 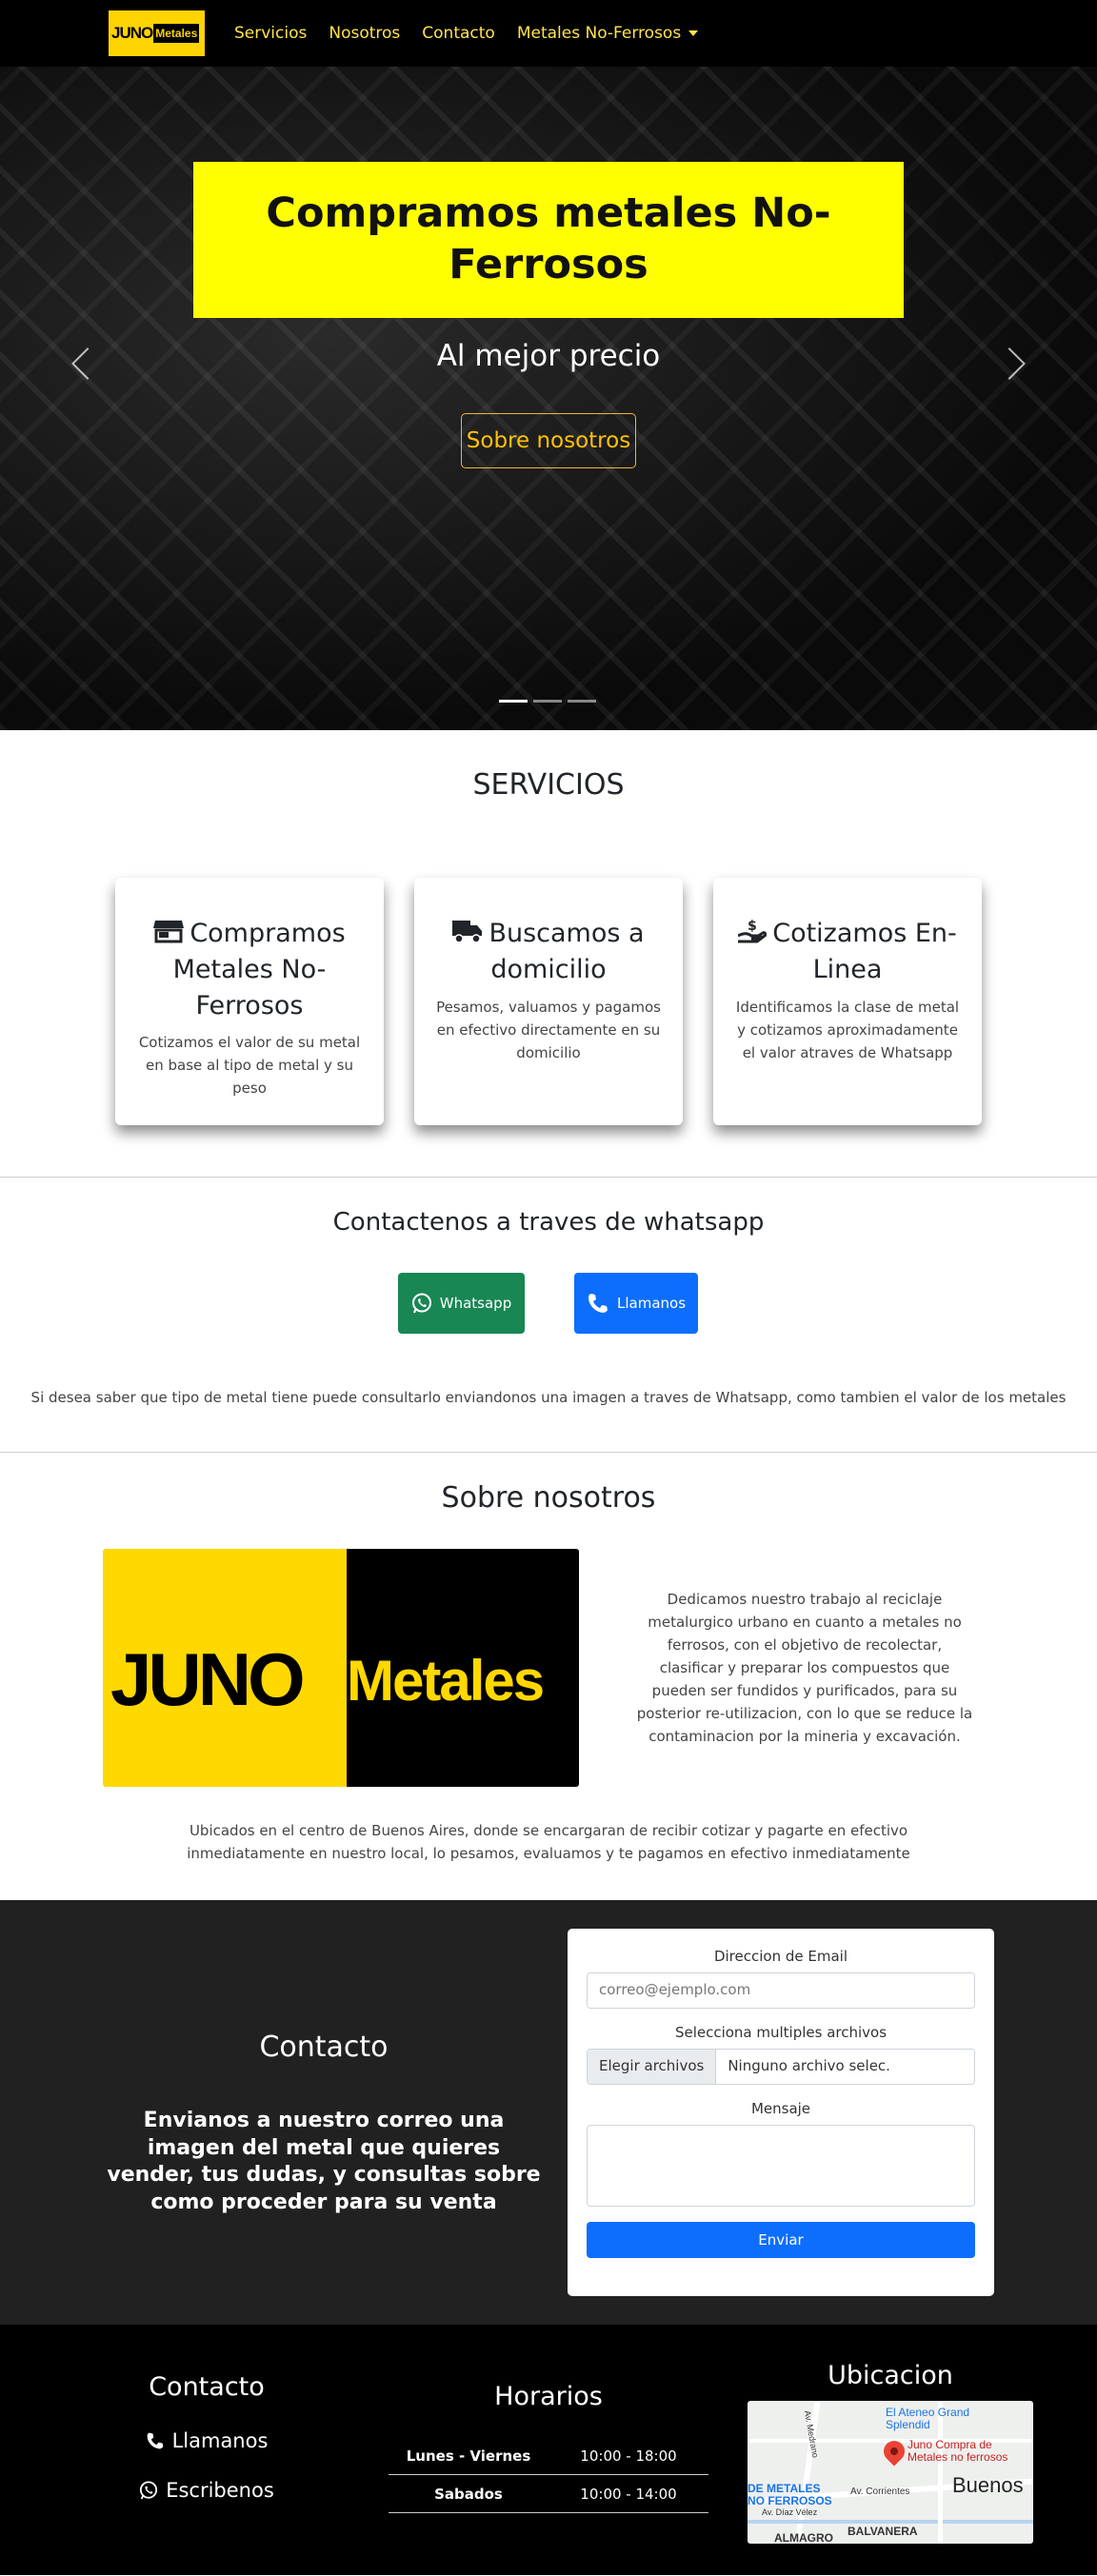 I want to click on contact-title: Contacto, so click(x=324, y=2048).